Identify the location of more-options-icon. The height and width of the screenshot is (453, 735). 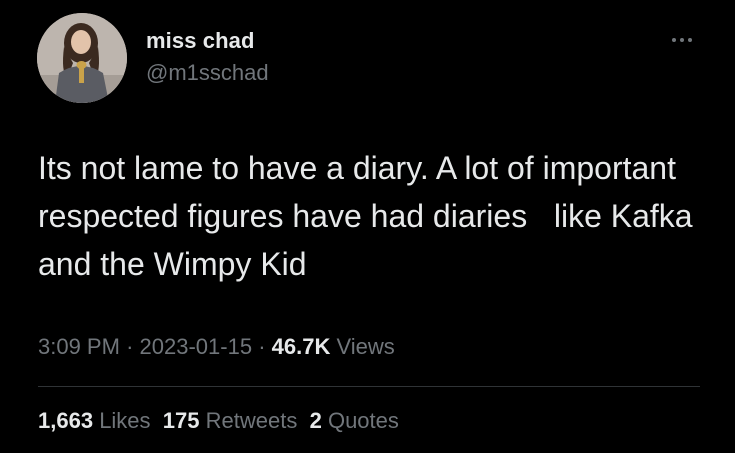
(682, 40).